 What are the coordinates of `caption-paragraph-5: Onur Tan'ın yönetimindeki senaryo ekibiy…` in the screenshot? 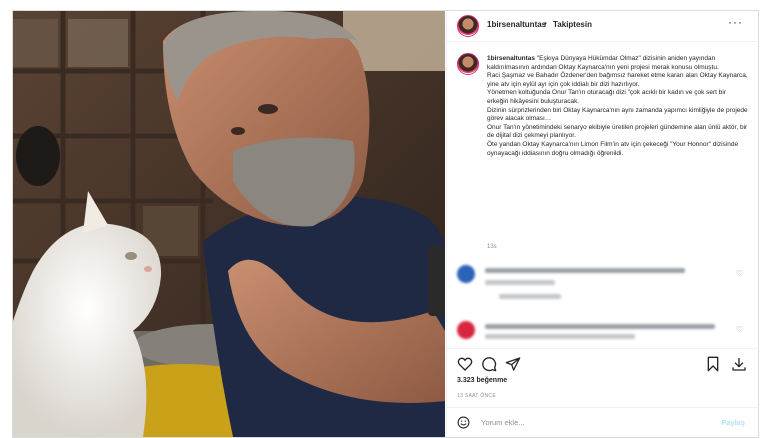 It's located at (617, 131).